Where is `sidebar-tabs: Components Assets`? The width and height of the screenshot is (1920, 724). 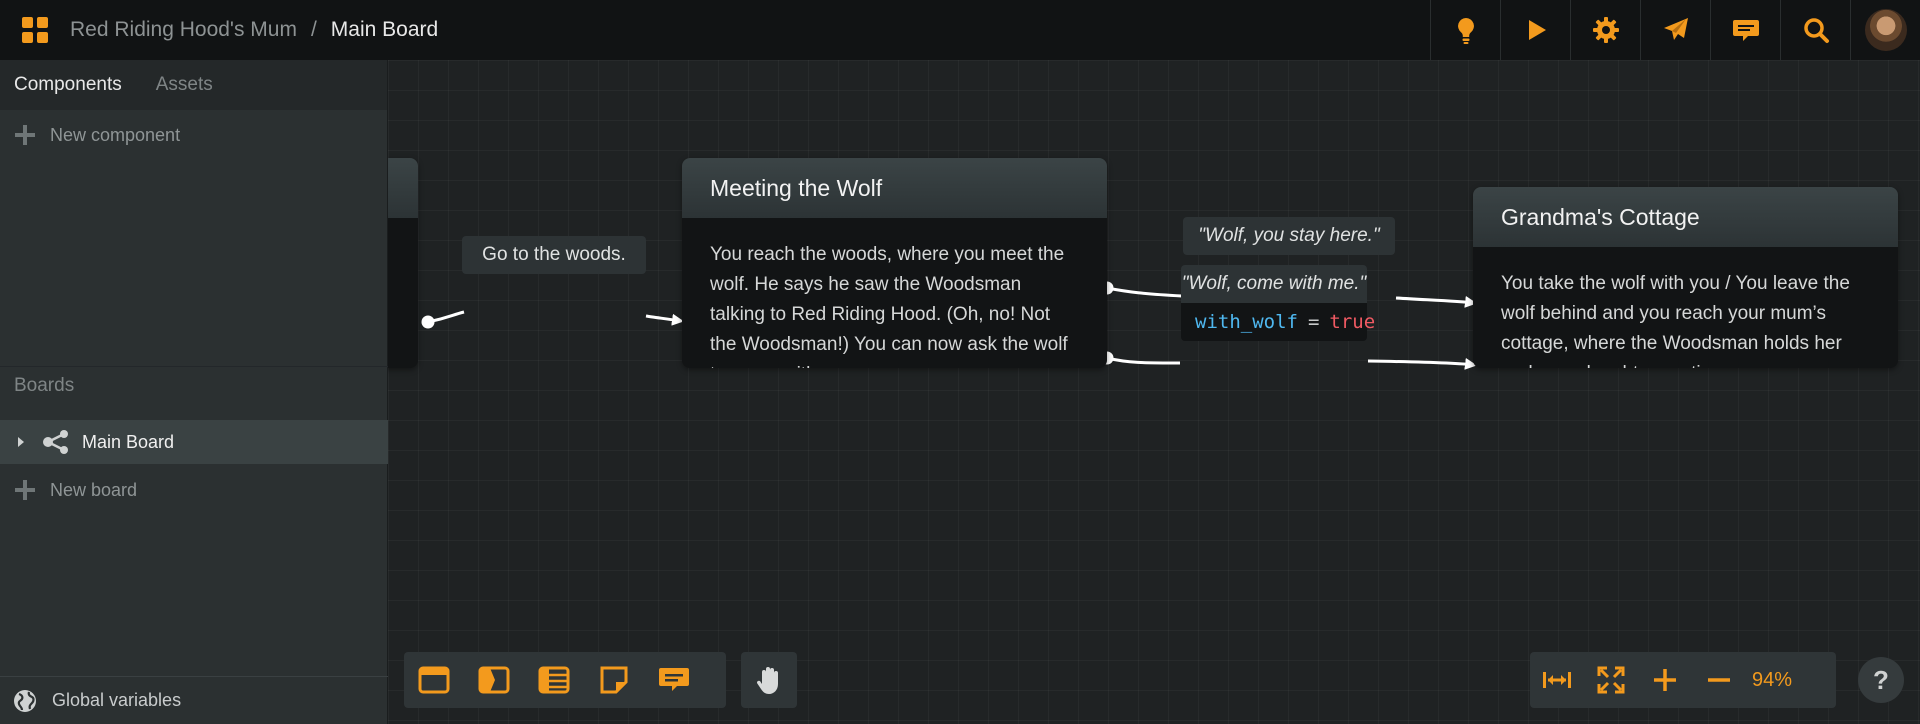
sidebar-tabs: Components Assets is located at coordinates (193, 85).